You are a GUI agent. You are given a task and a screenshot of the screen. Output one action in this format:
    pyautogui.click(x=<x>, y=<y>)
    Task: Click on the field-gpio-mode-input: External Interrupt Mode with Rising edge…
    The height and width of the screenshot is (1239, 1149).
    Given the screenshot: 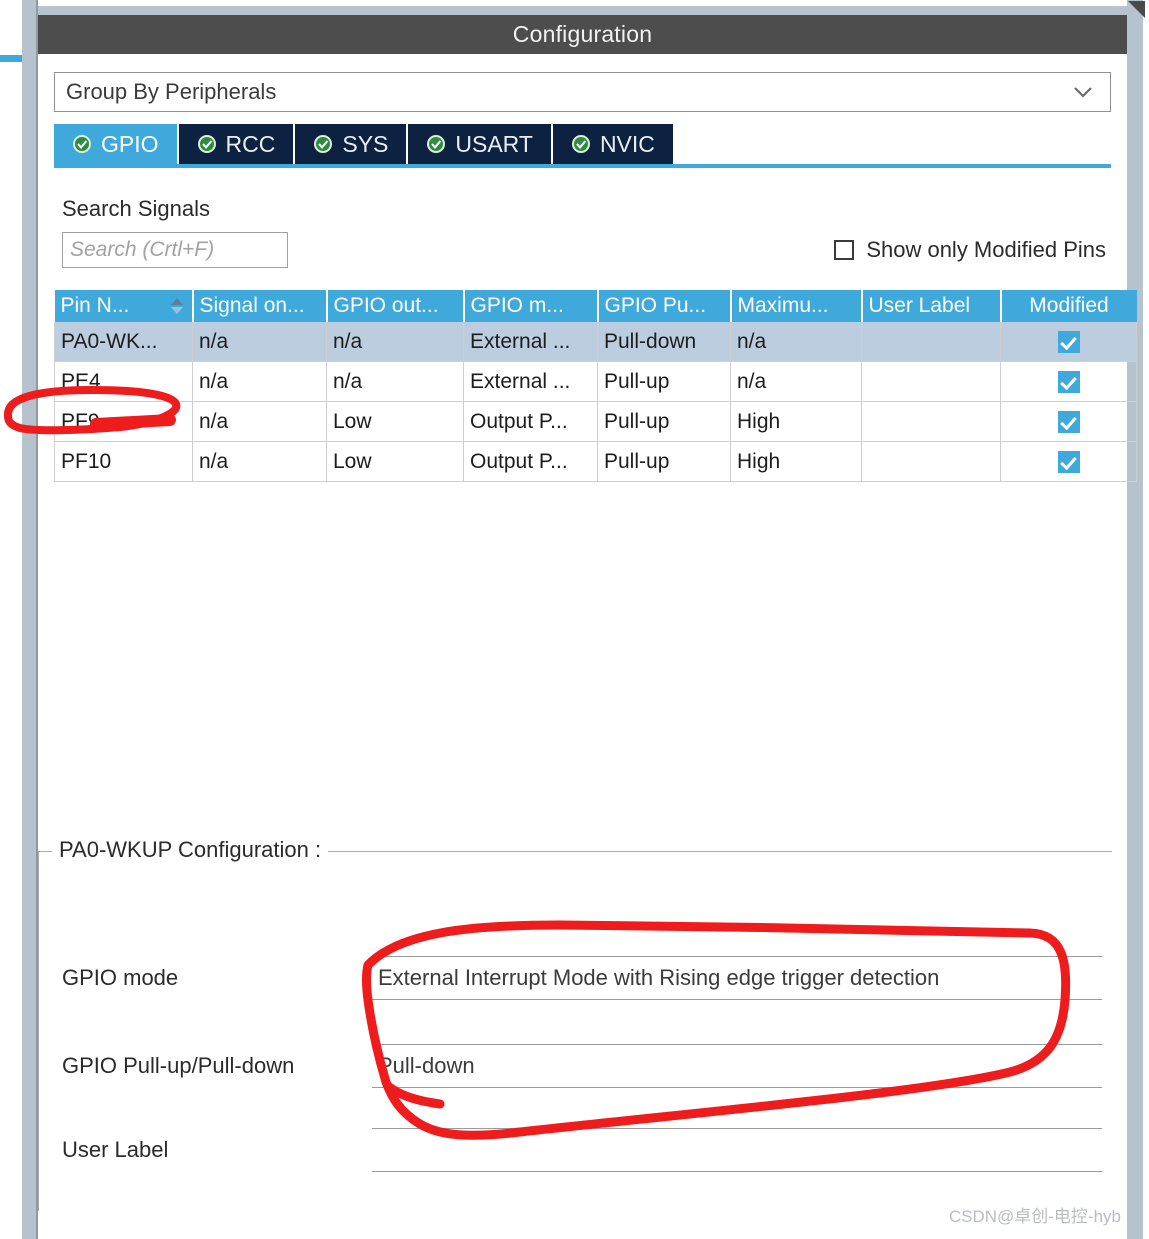 What is the action you would take?
    pyautogui.click(x=737, y=978)
    